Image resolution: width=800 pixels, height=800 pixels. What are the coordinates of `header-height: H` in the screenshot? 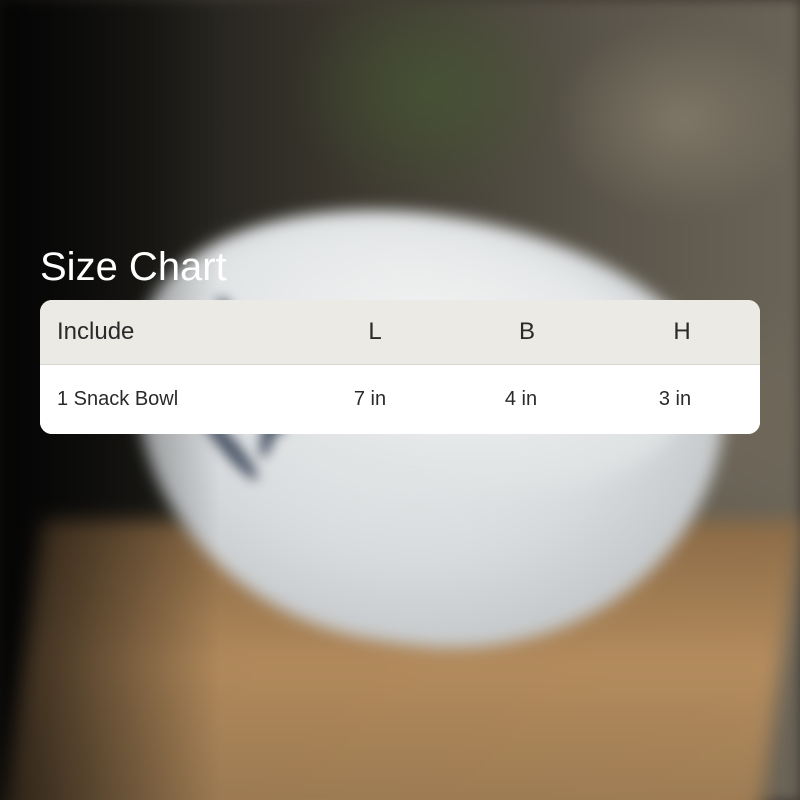 It's located at (682, 331).